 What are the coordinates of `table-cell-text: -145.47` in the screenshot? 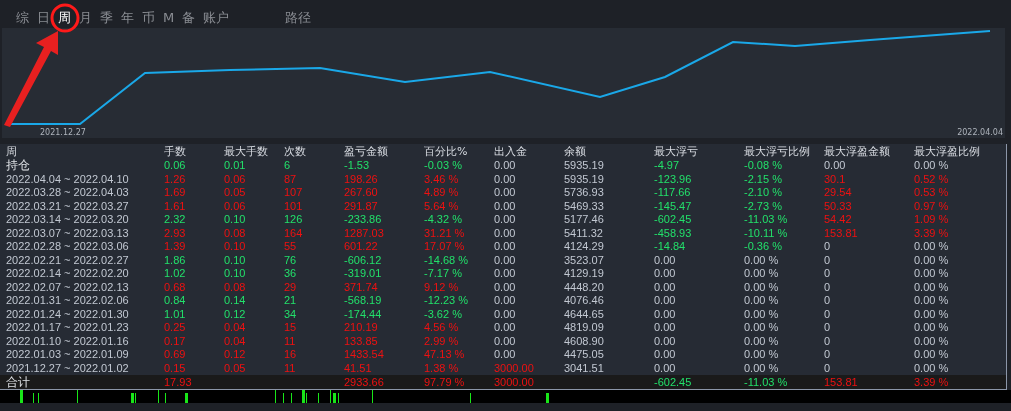 It's located at (673, 206).